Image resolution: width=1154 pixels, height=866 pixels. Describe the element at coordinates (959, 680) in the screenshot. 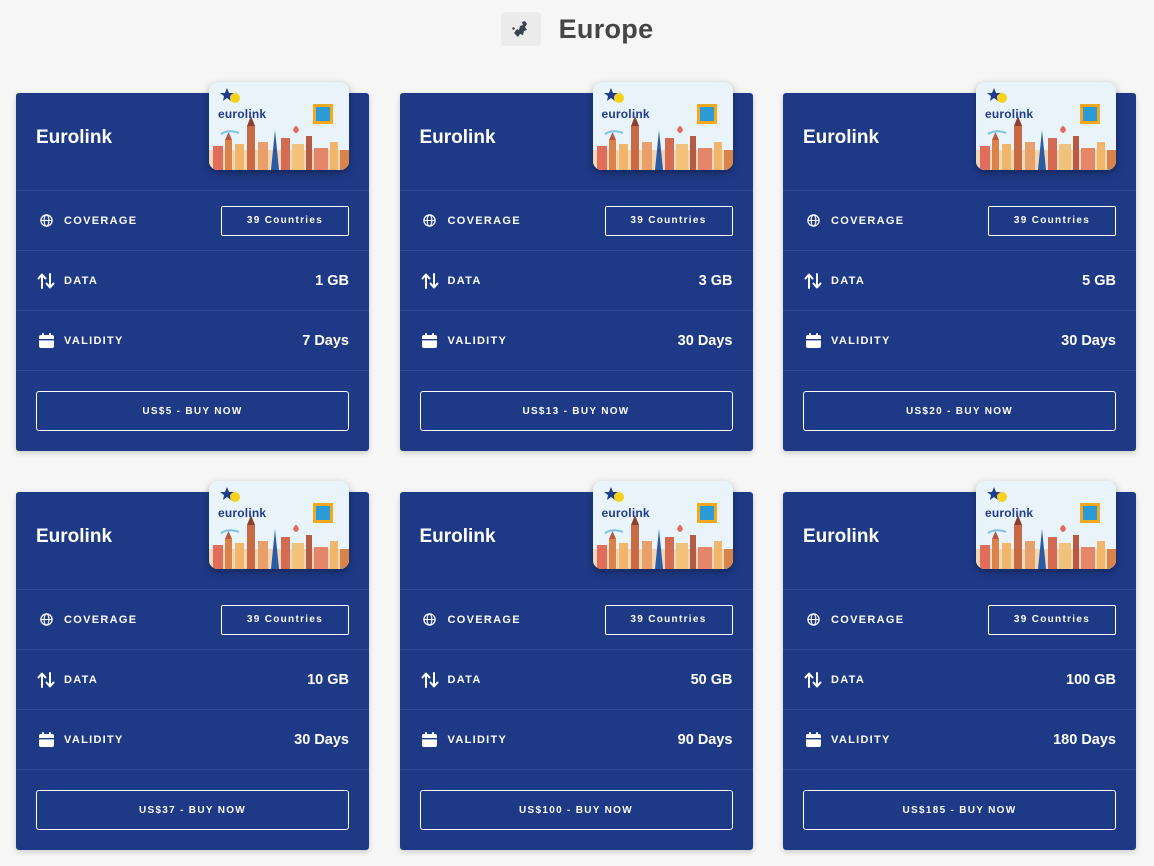

I see `data-row: DATA 100 GB` at that location.